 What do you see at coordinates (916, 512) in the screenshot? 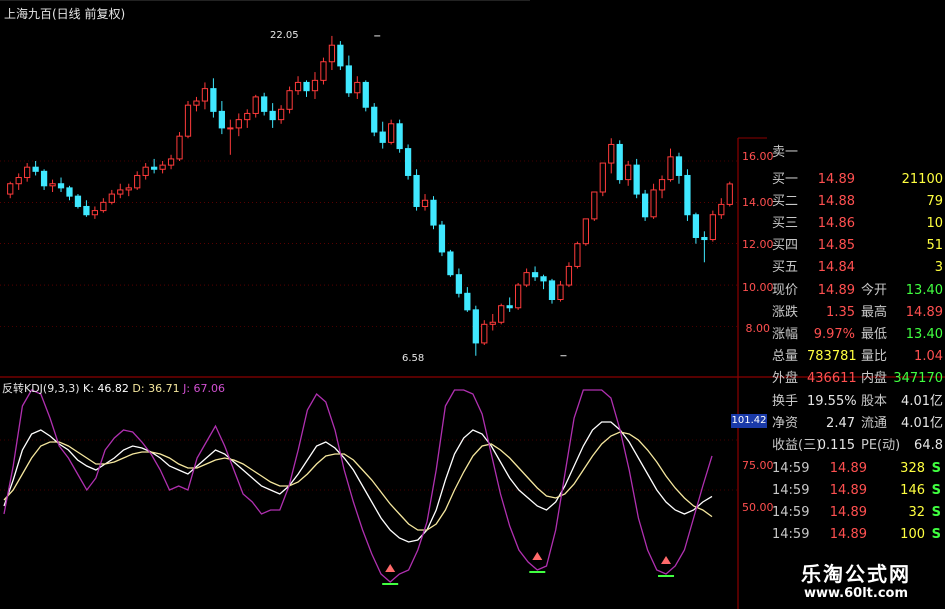
I see `tick-volume: 32` at bounding box center [916, 512].